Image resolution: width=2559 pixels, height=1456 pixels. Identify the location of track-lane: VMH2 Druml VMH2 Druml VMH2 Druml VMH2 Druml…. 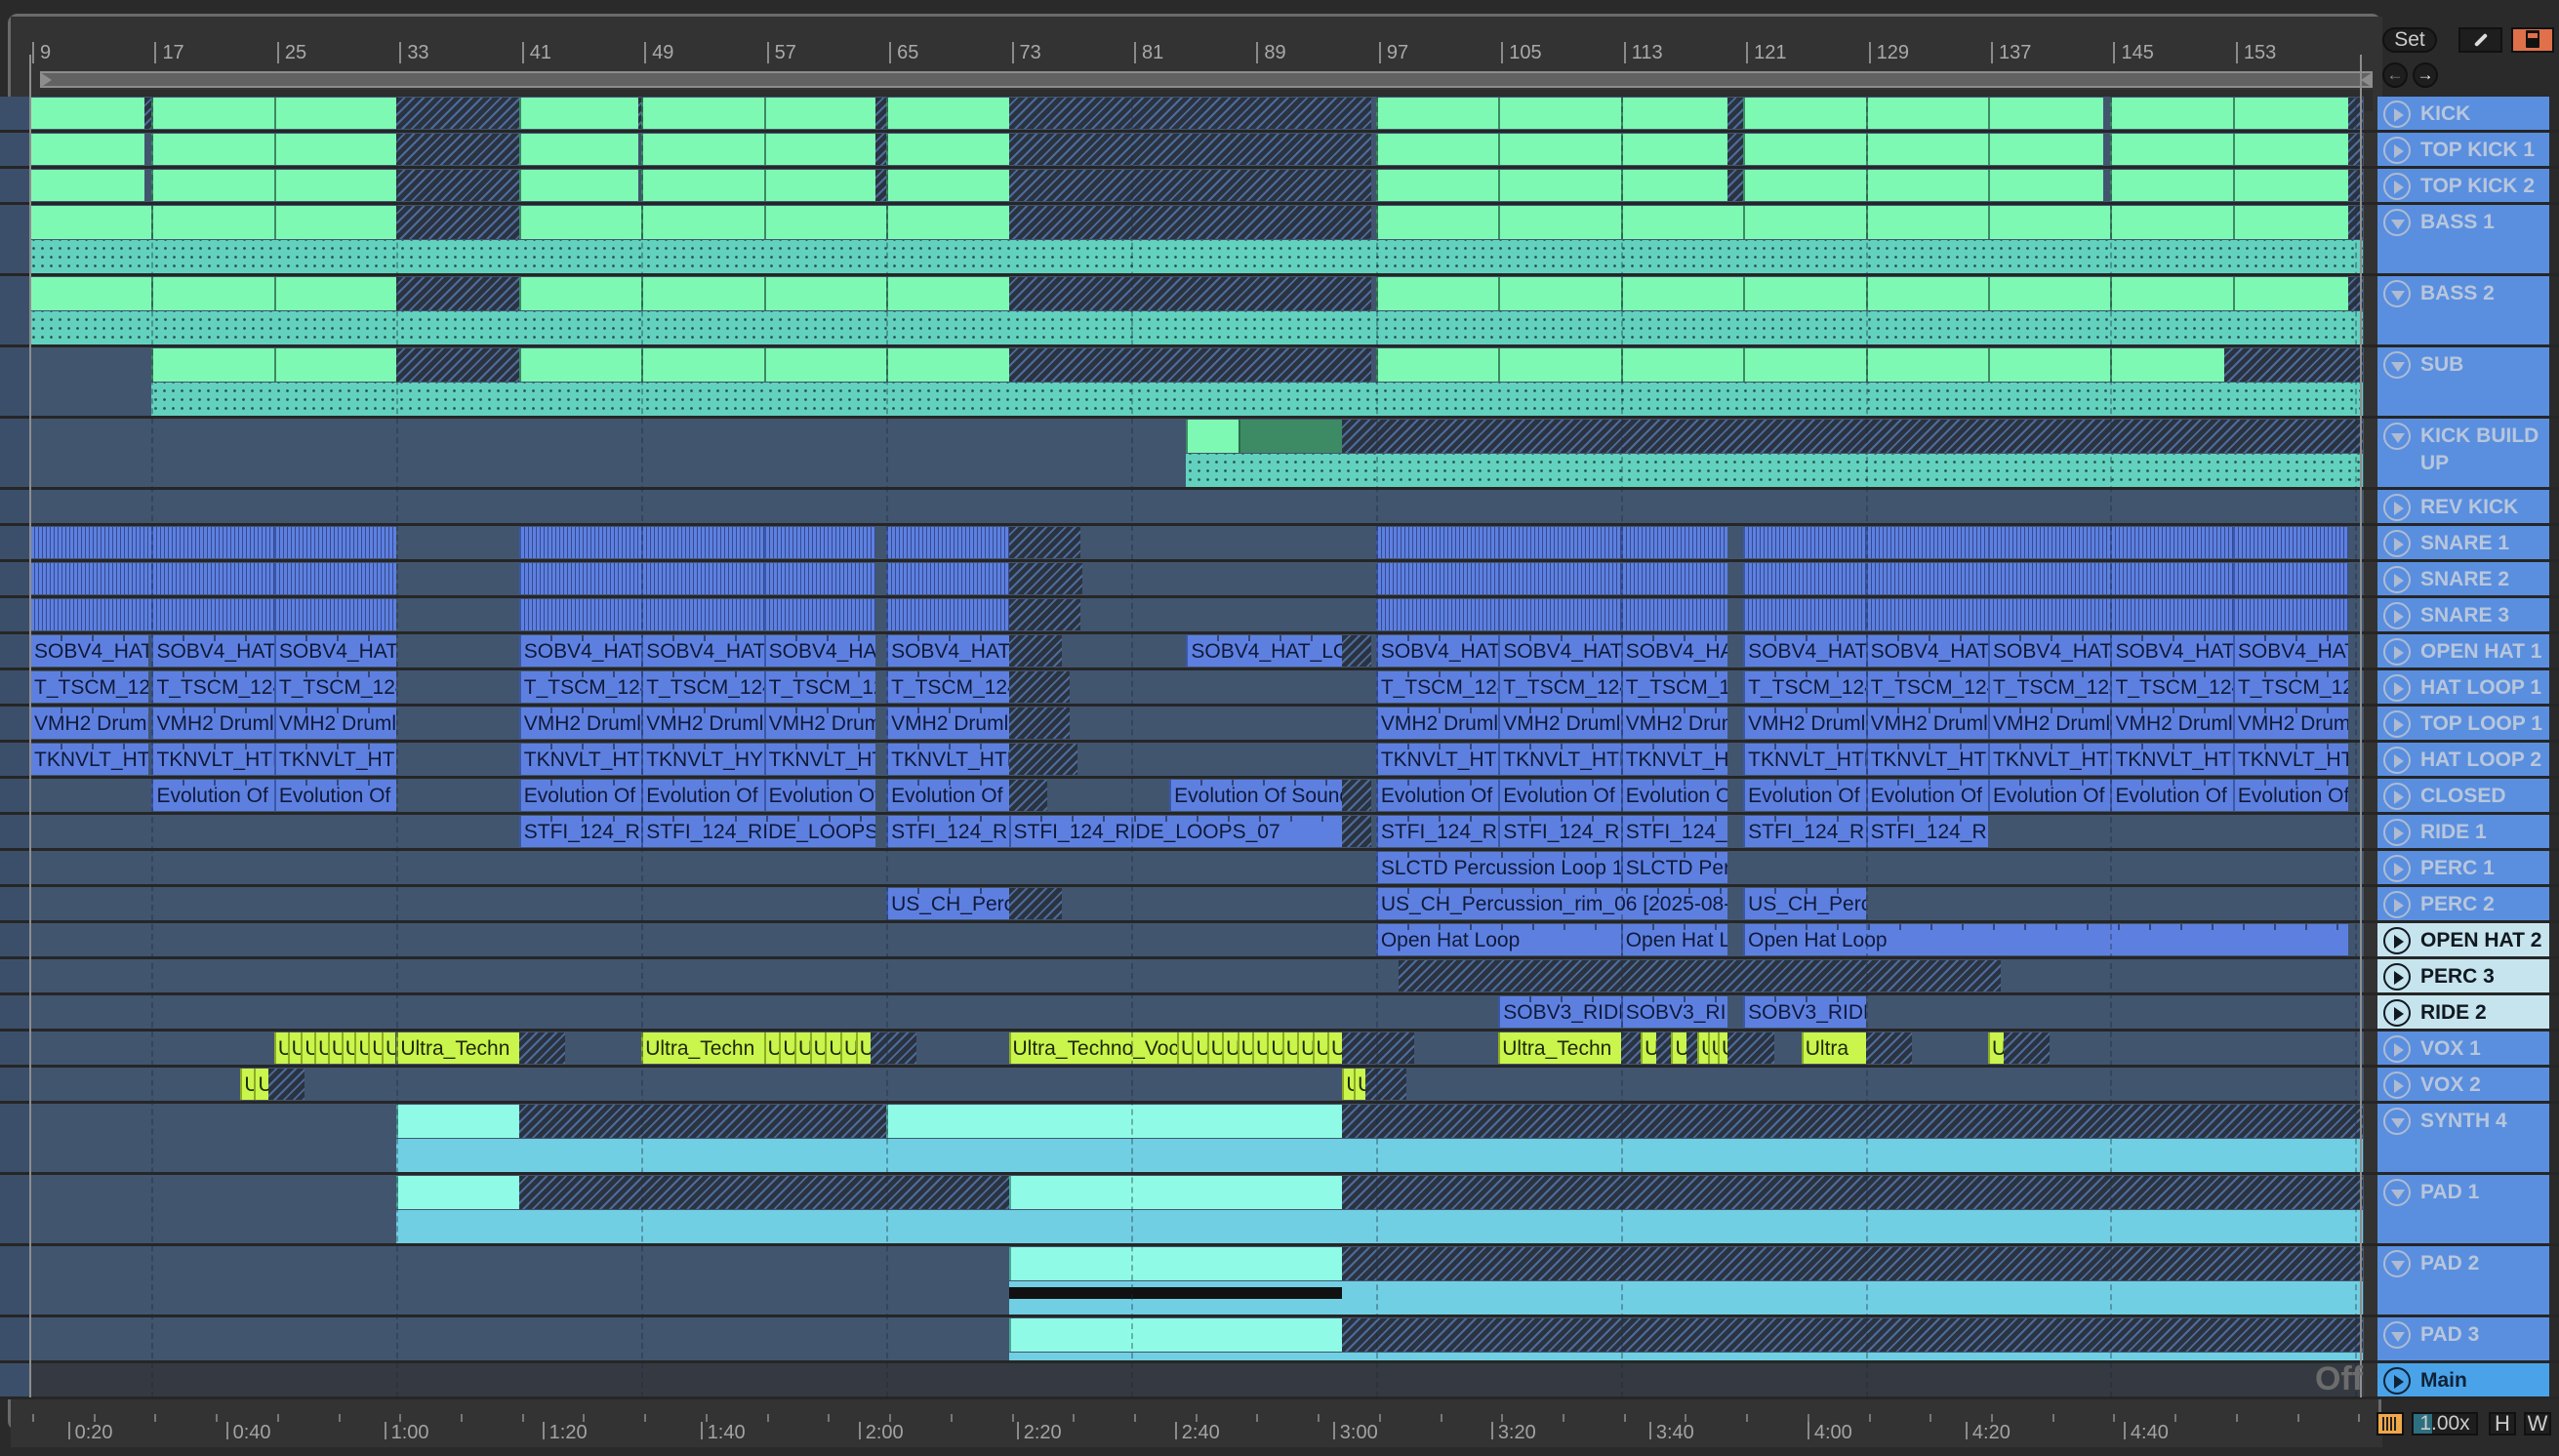
(1182, 723).